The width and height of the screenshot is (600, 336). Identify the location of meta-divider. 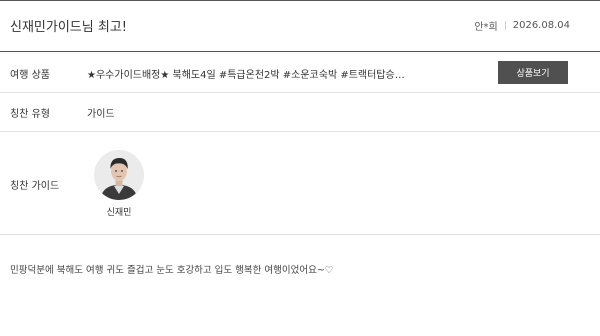
(505, 25).